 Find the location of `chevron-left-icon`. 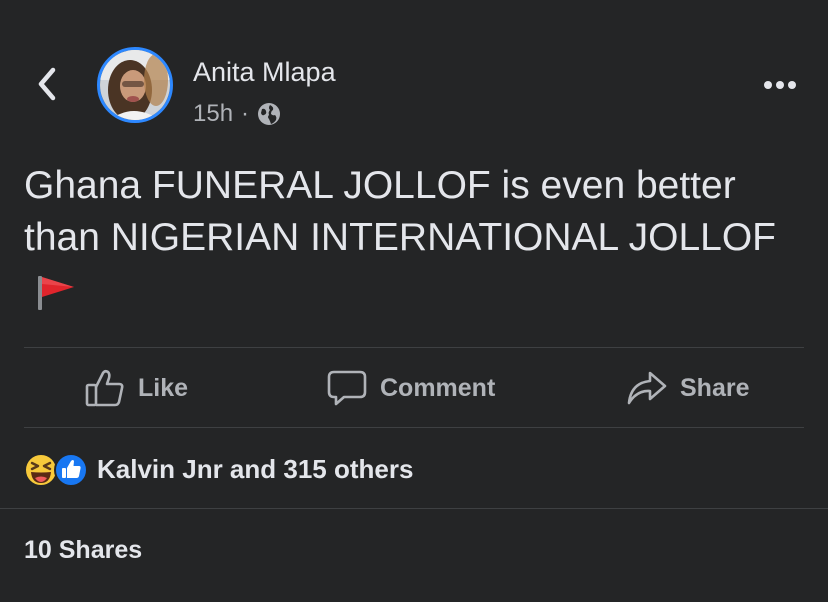

chevron-left-icon is located at coordinates (47, 86).